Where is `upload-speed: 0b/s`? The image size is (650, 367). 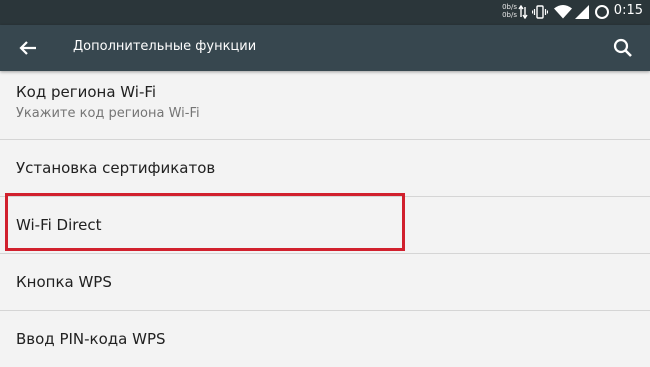
upload-speed: 0b/s is located at coordinates (509, 7).